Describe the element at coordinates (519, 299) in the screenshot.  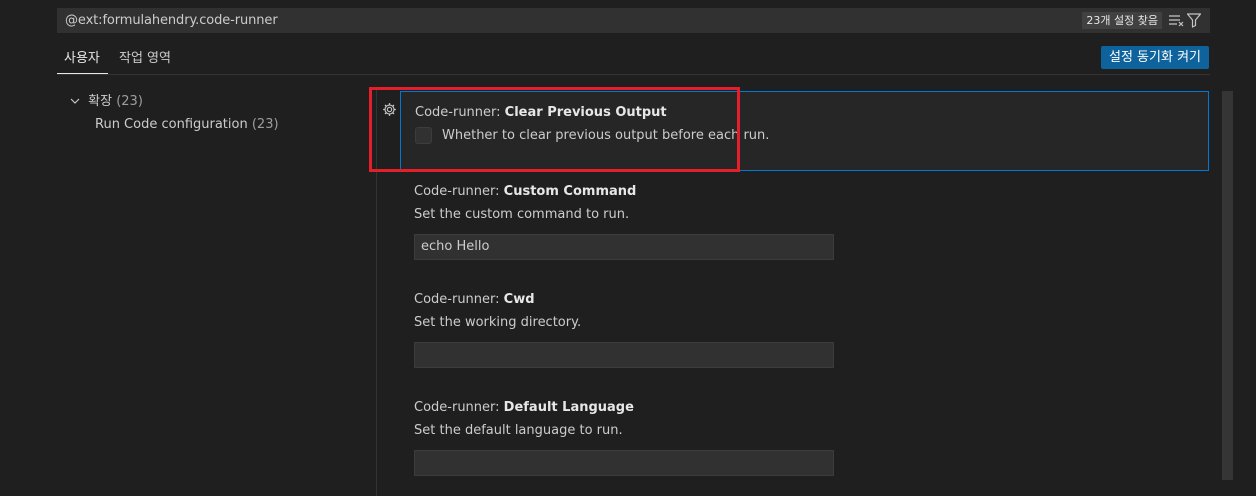
I see `setting-name: Cwd` at that location.